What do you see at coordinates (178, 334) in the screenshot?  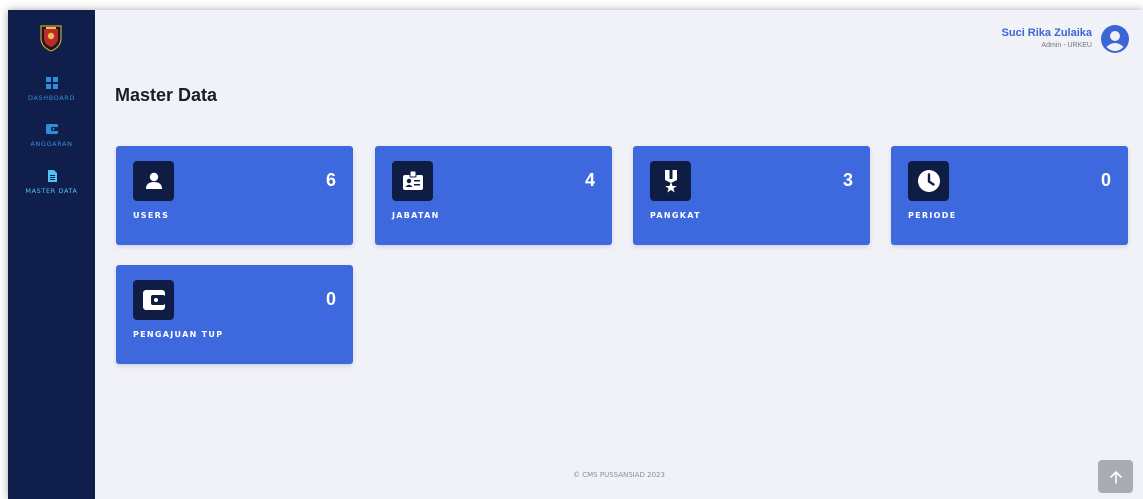 I see `card-label: PENGAJUAN TUP` at bounding box center [178, 334].